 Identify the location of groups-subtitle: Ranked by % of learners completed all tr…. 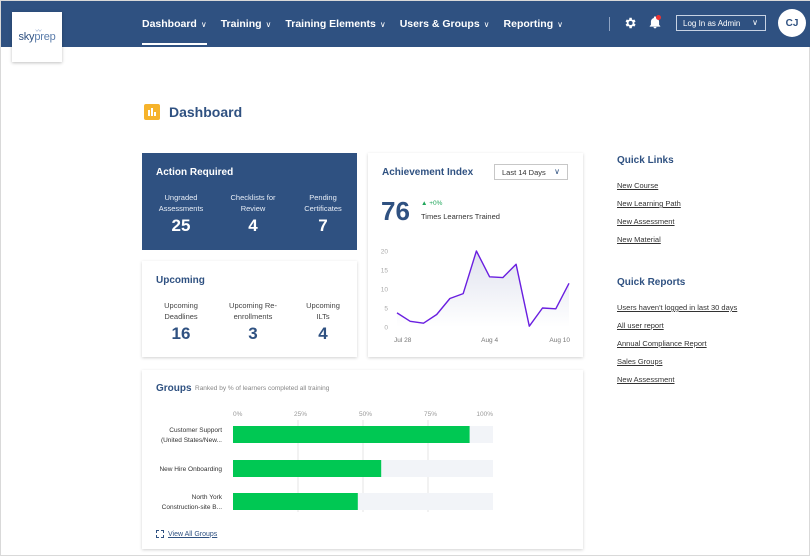
(262, 388).